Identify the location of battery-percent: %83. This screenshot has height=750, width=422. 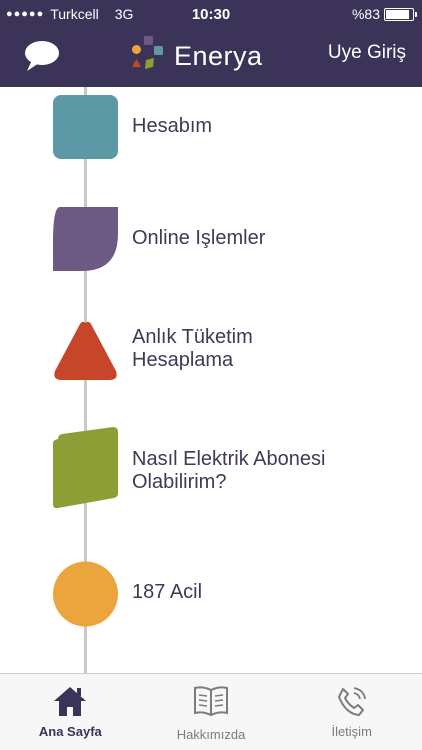
(365, 14).